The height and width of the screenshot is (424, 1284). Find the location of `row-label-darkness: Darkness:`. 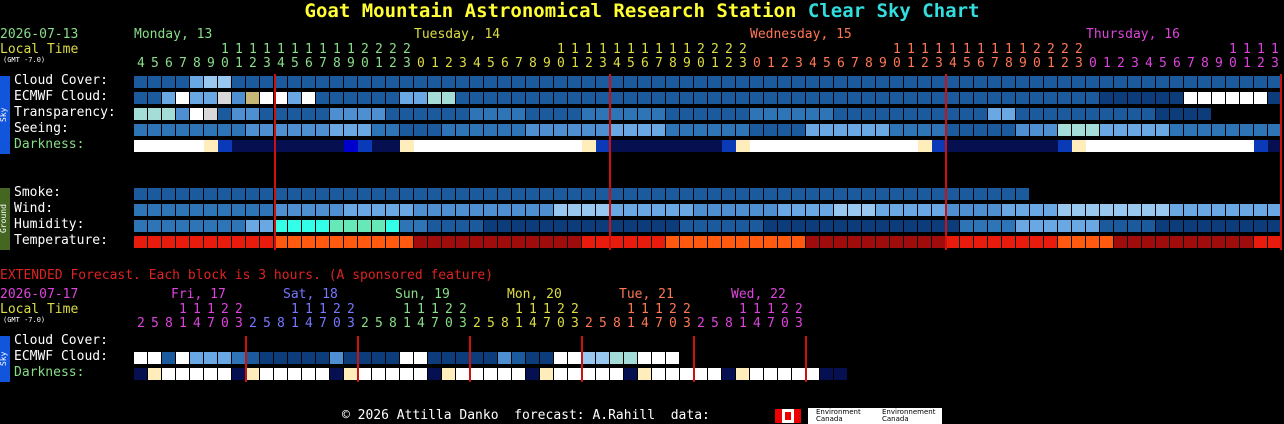

row-label-darkness: Darkness: is located at coordinates (49, 145).